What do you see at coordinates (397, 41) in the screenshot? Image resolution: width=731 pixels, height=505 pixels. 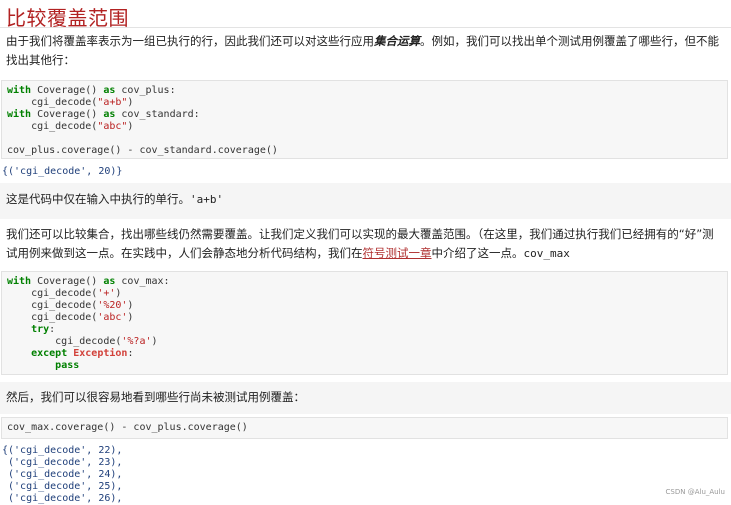 I see `intro-emphasis: 集合运算` at bounding box center [397, 41].